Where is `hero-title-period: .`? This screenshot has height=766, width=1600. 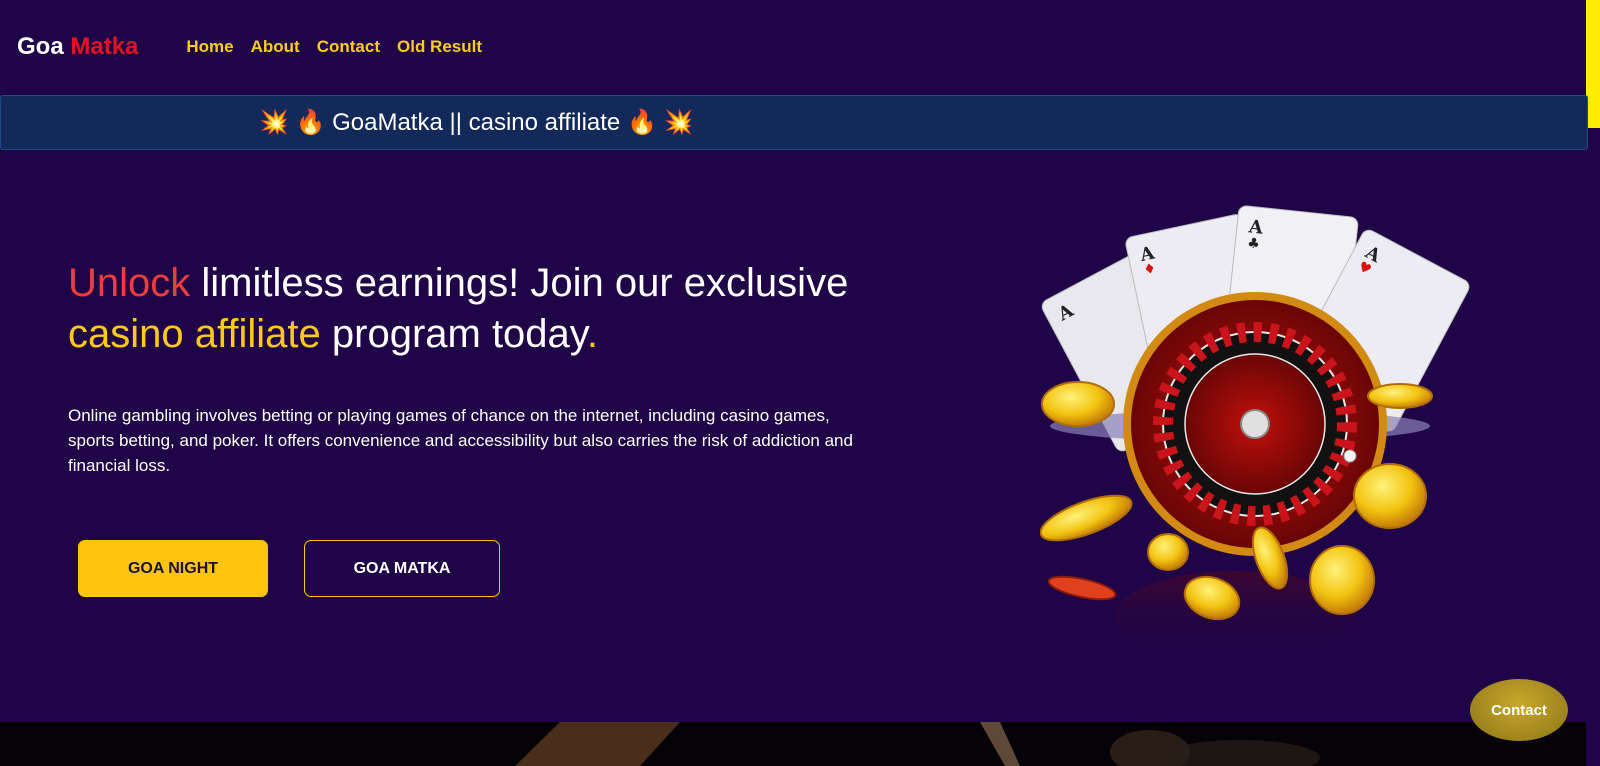
hero-title-period: . is located at coordinates (592, 334).